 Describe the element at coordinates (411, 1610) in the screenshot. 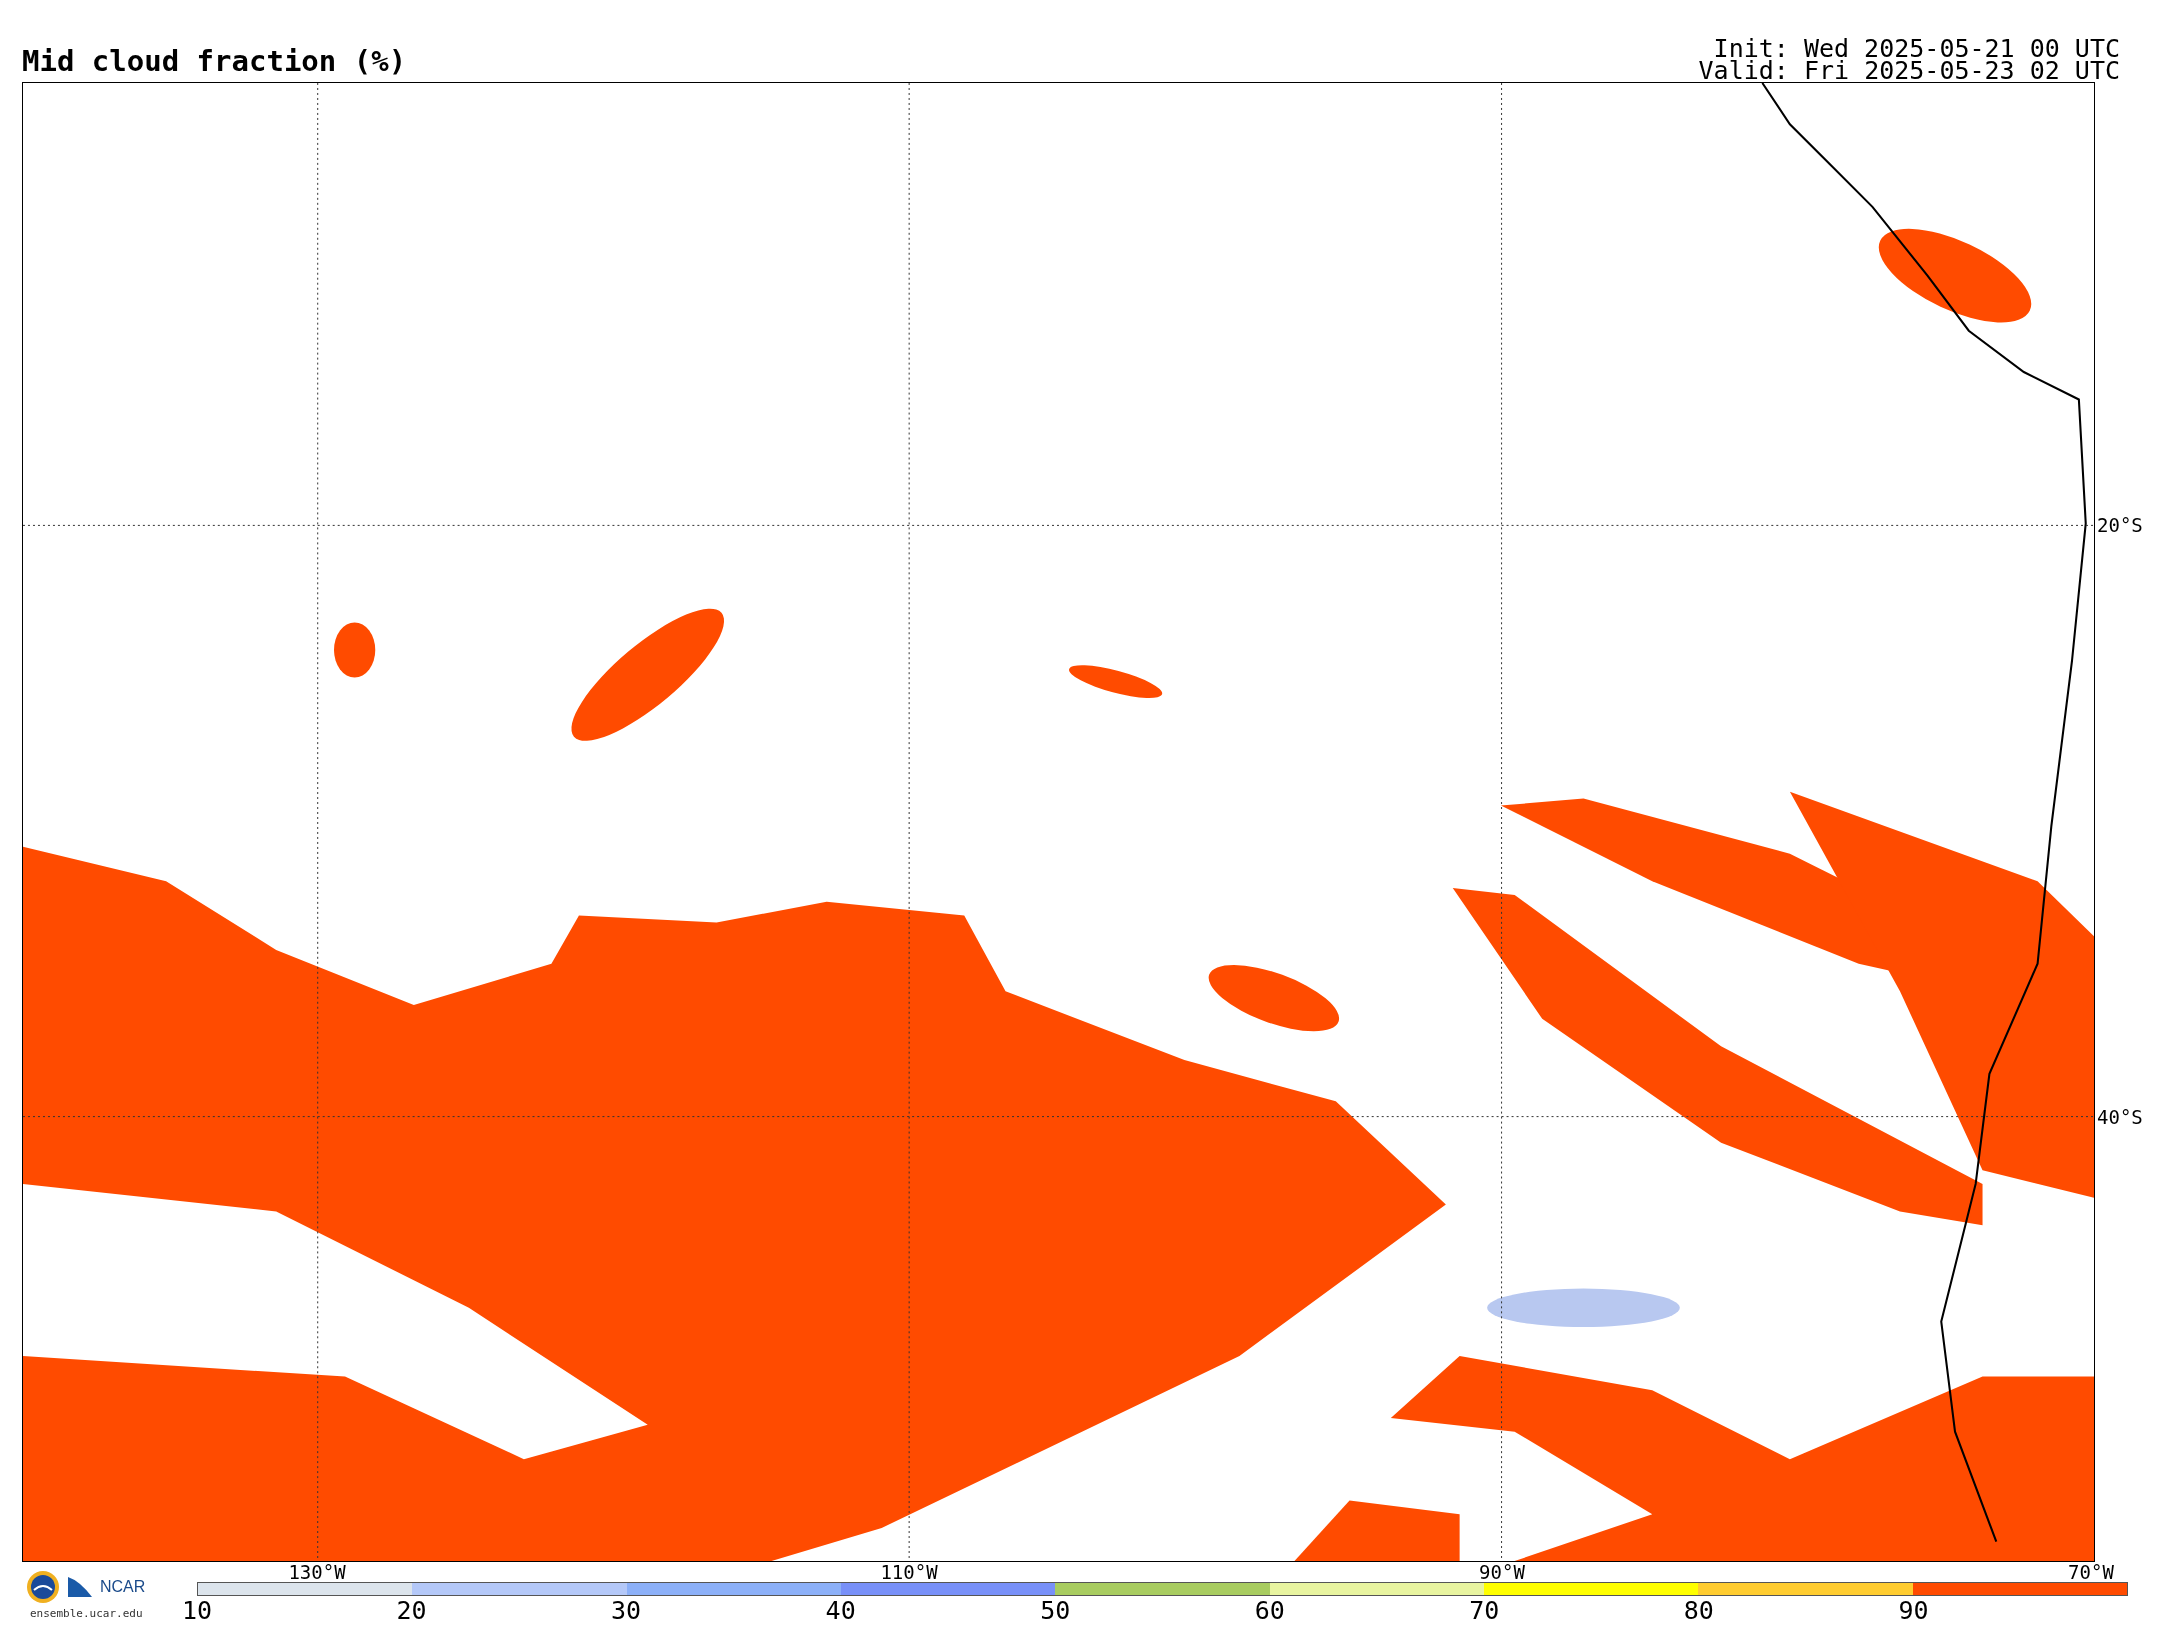

I see `color-bar-label: 20` at that location.